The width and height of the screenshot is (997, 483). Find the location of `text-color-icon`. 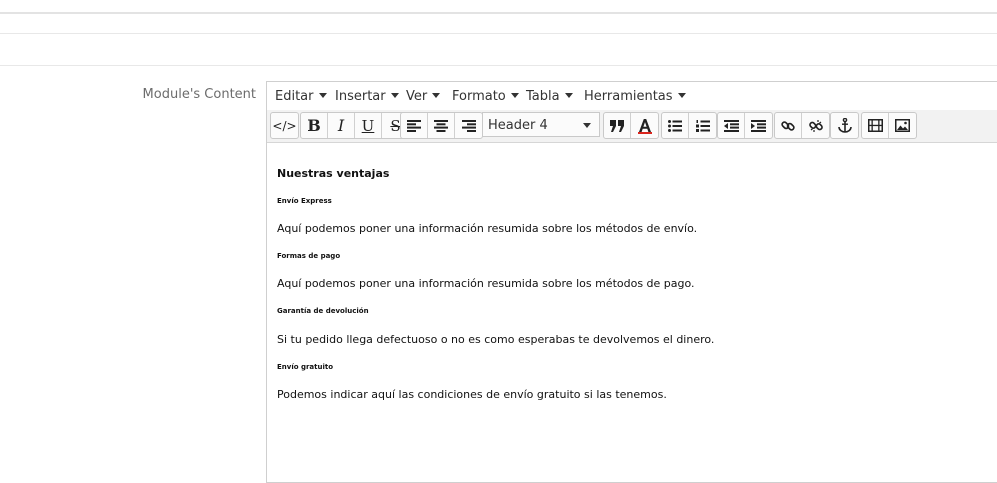

text-color-icon is located at coordinates (644, 126).